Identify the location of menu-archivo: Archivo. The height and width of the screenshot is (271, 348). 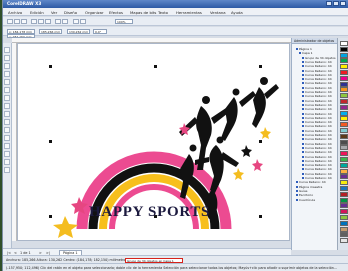
(15, 12).